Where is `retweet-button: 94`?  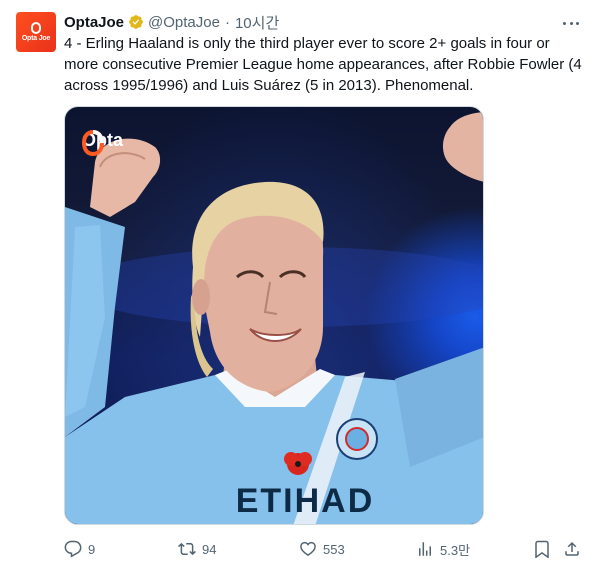 retweet-button: 94 is located at coordinates (197, 549).